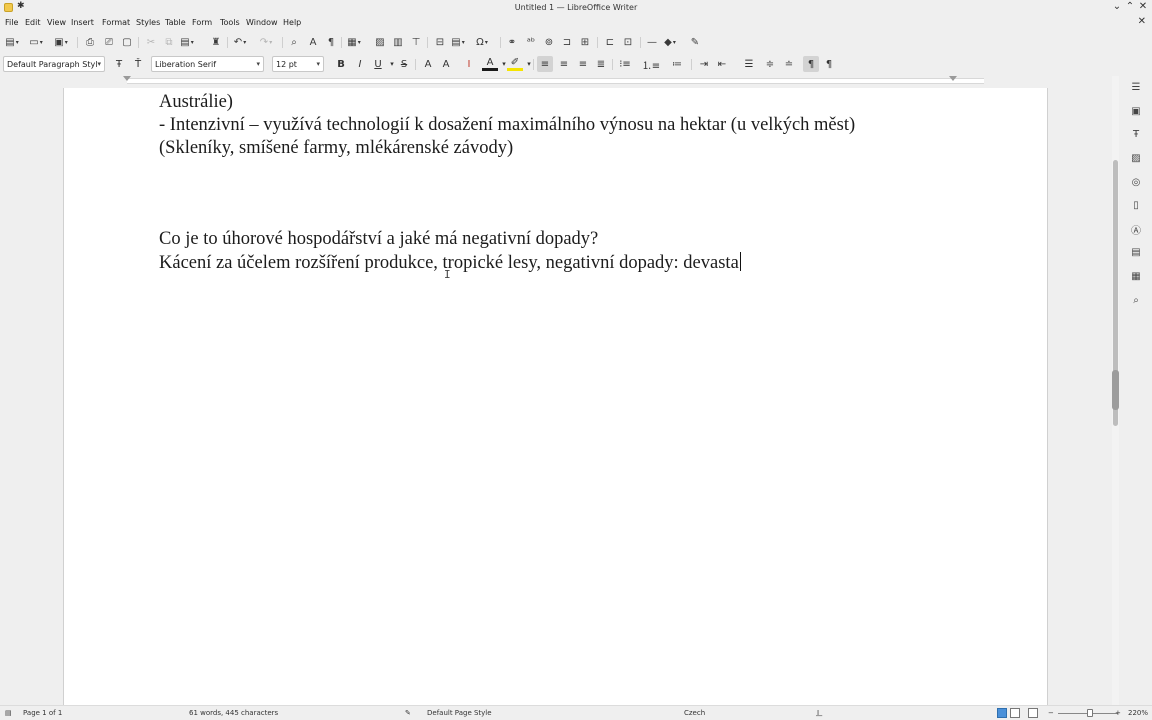  What do you see at coordinates (1033, 713) in the screenshot?
I see `book-view-icon` at bounding box center [1033, 713].